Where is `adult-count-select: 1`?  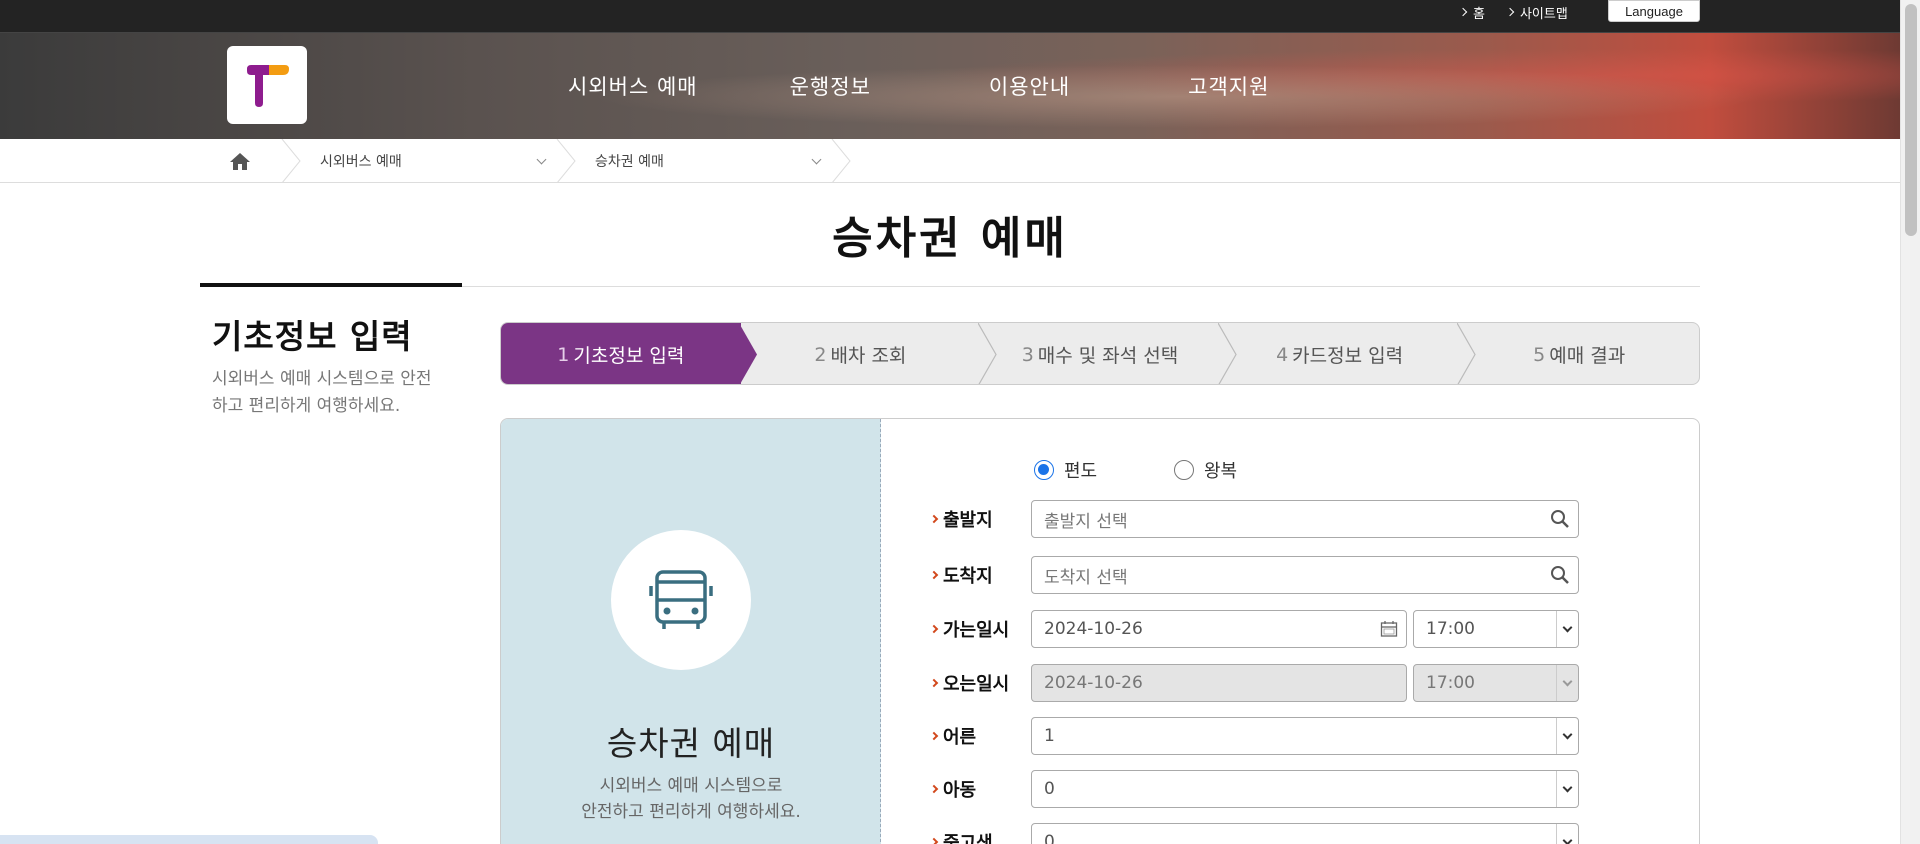 adult-count-select: 1 is located at coordinates (1305, 736).